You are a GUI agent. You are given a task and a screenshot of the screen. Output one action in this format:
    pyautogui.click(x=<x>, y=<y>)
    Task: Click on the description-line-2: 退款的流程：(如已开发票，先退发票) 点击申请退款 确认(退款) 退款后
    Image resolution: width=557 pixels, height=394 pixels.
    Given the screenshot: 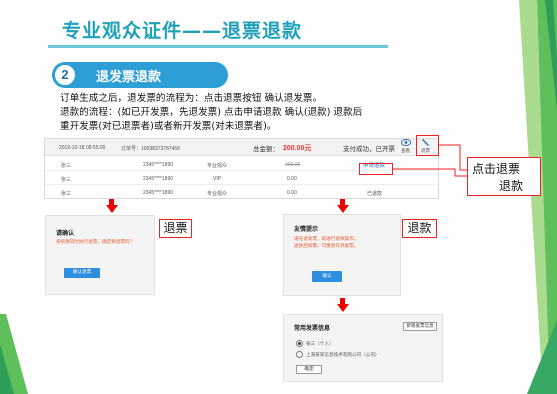 What is the action you would take?
    pyautogui.click(x=211, y=112)
    